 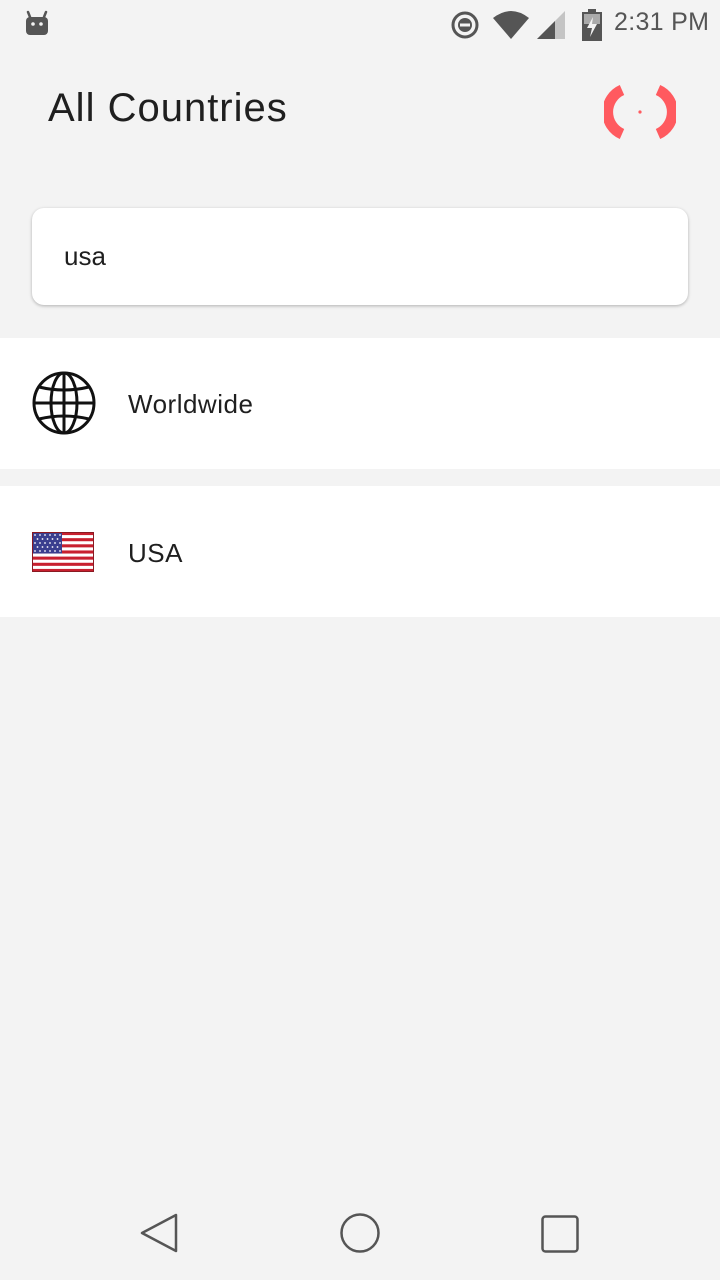 What do you see at coordinates (592, 27) in the screenshot?
I see `battery-charging-icon` at bounding box center [592, 27].